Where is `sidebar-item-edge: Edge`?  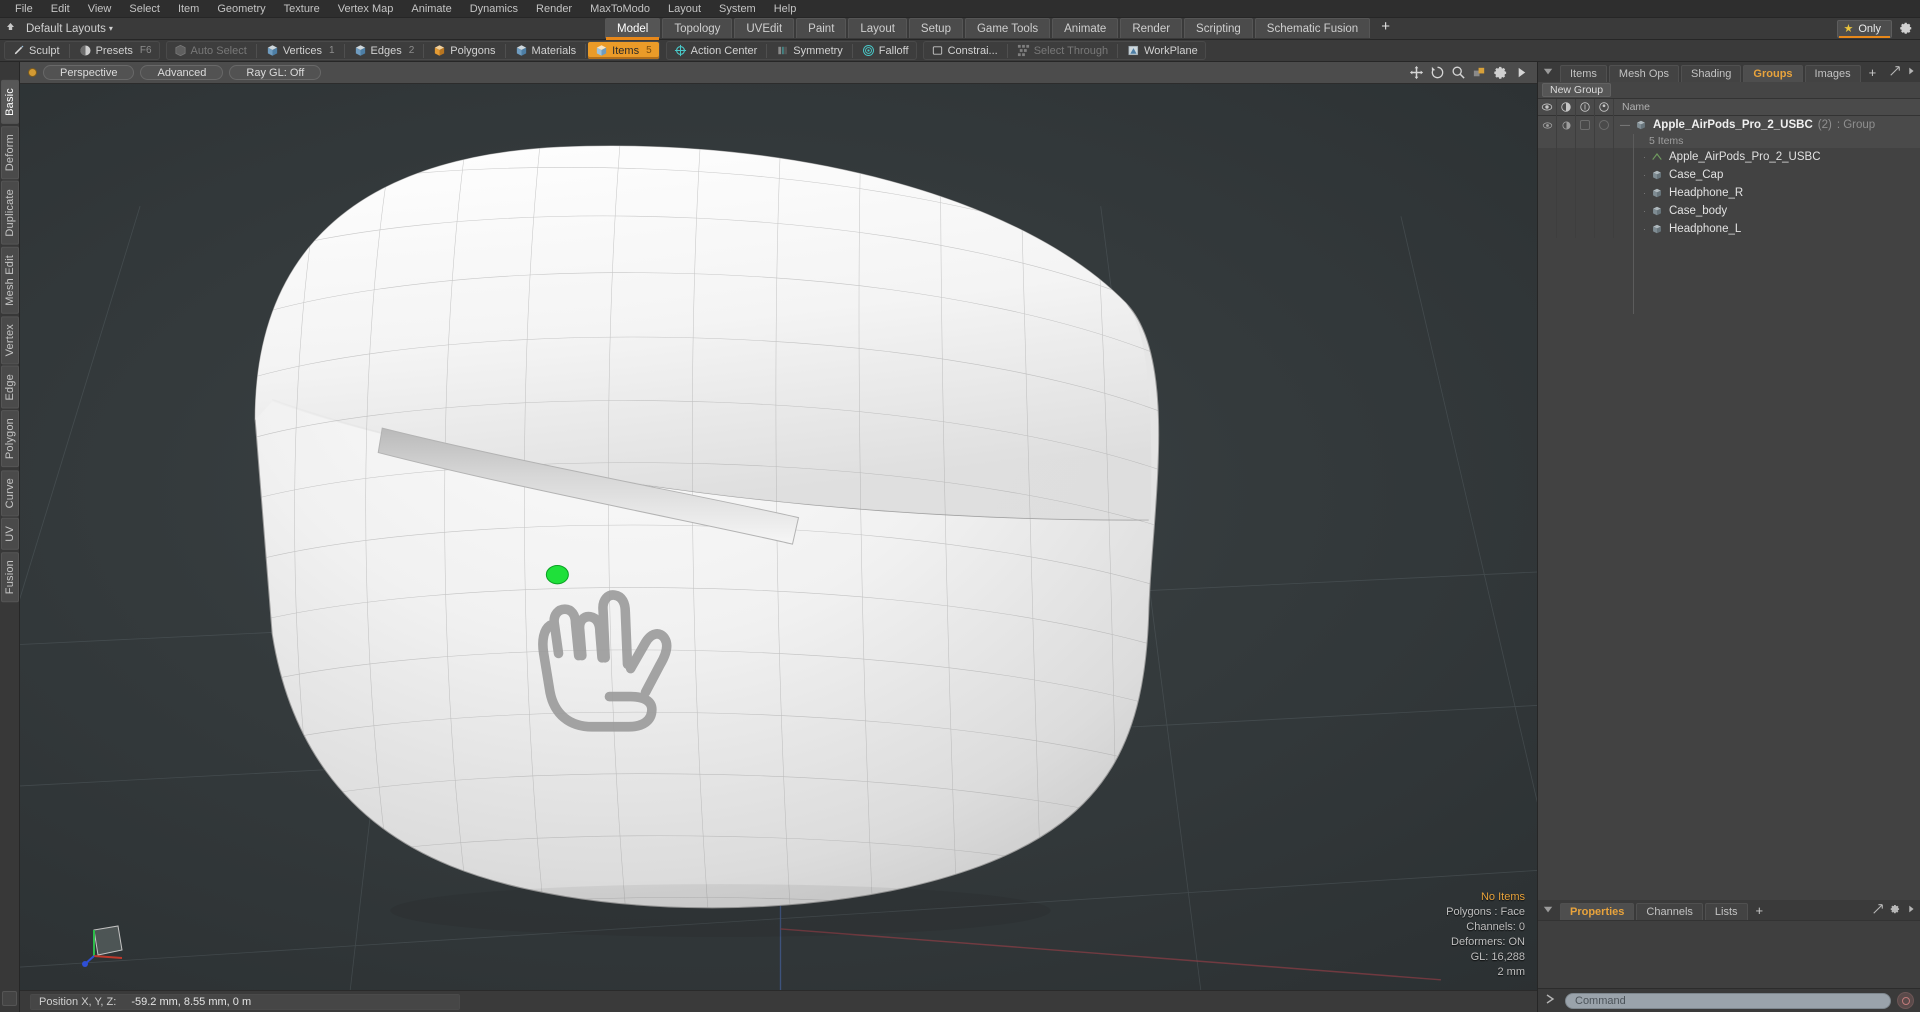 sidebar-item-edge: Edge is located at coordinates (9, 387).